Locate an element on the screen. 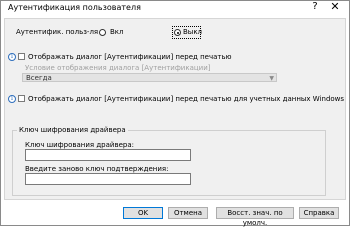 This screenshot has height=240, width=350. chevron-down-icon: ▼ is located at coordinates (271, 78).